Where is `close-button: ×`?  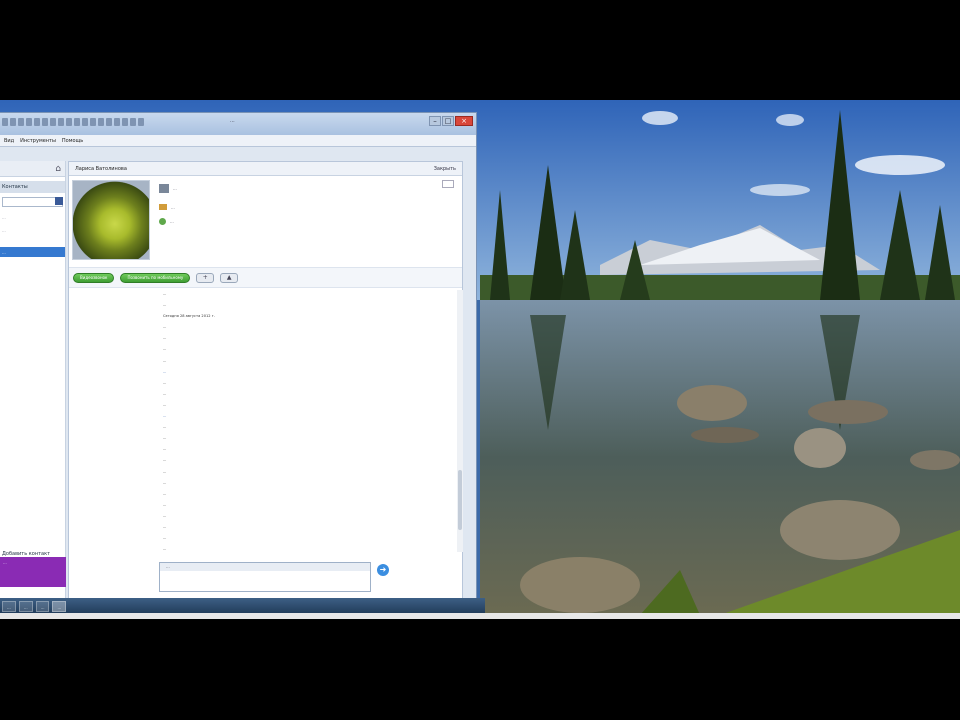 close-button: × is located at coordinates (464, 121).